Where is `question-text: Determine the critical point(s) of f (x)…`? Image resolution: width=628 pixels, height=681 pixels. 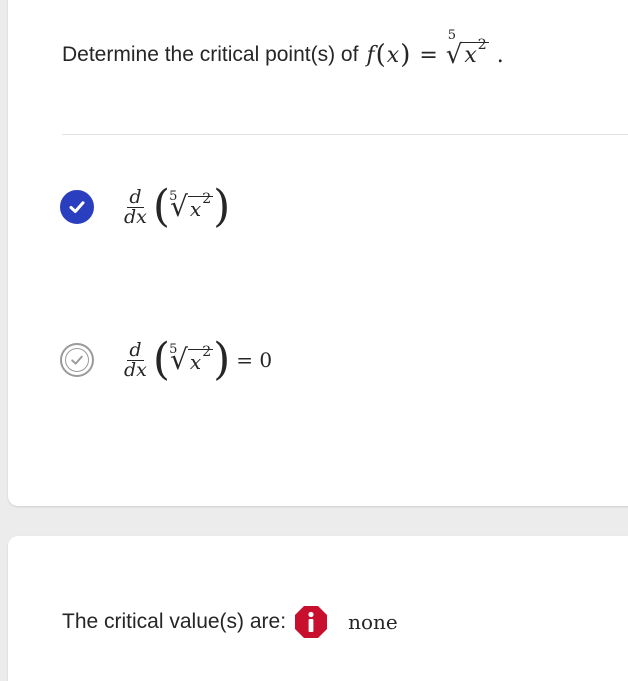
question-text: Determine the critical point(s) of f (x)… is located at coordinates (283, 54).